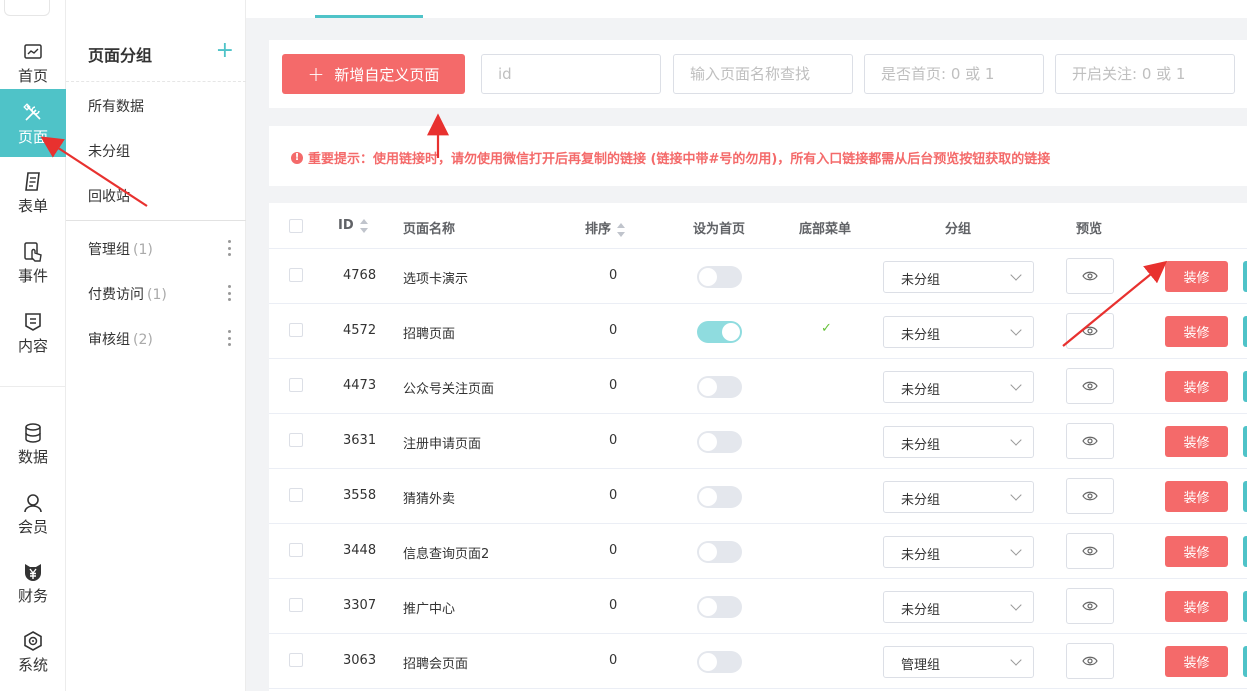  I want to click on group-select: 管理组, so click(958, 662).